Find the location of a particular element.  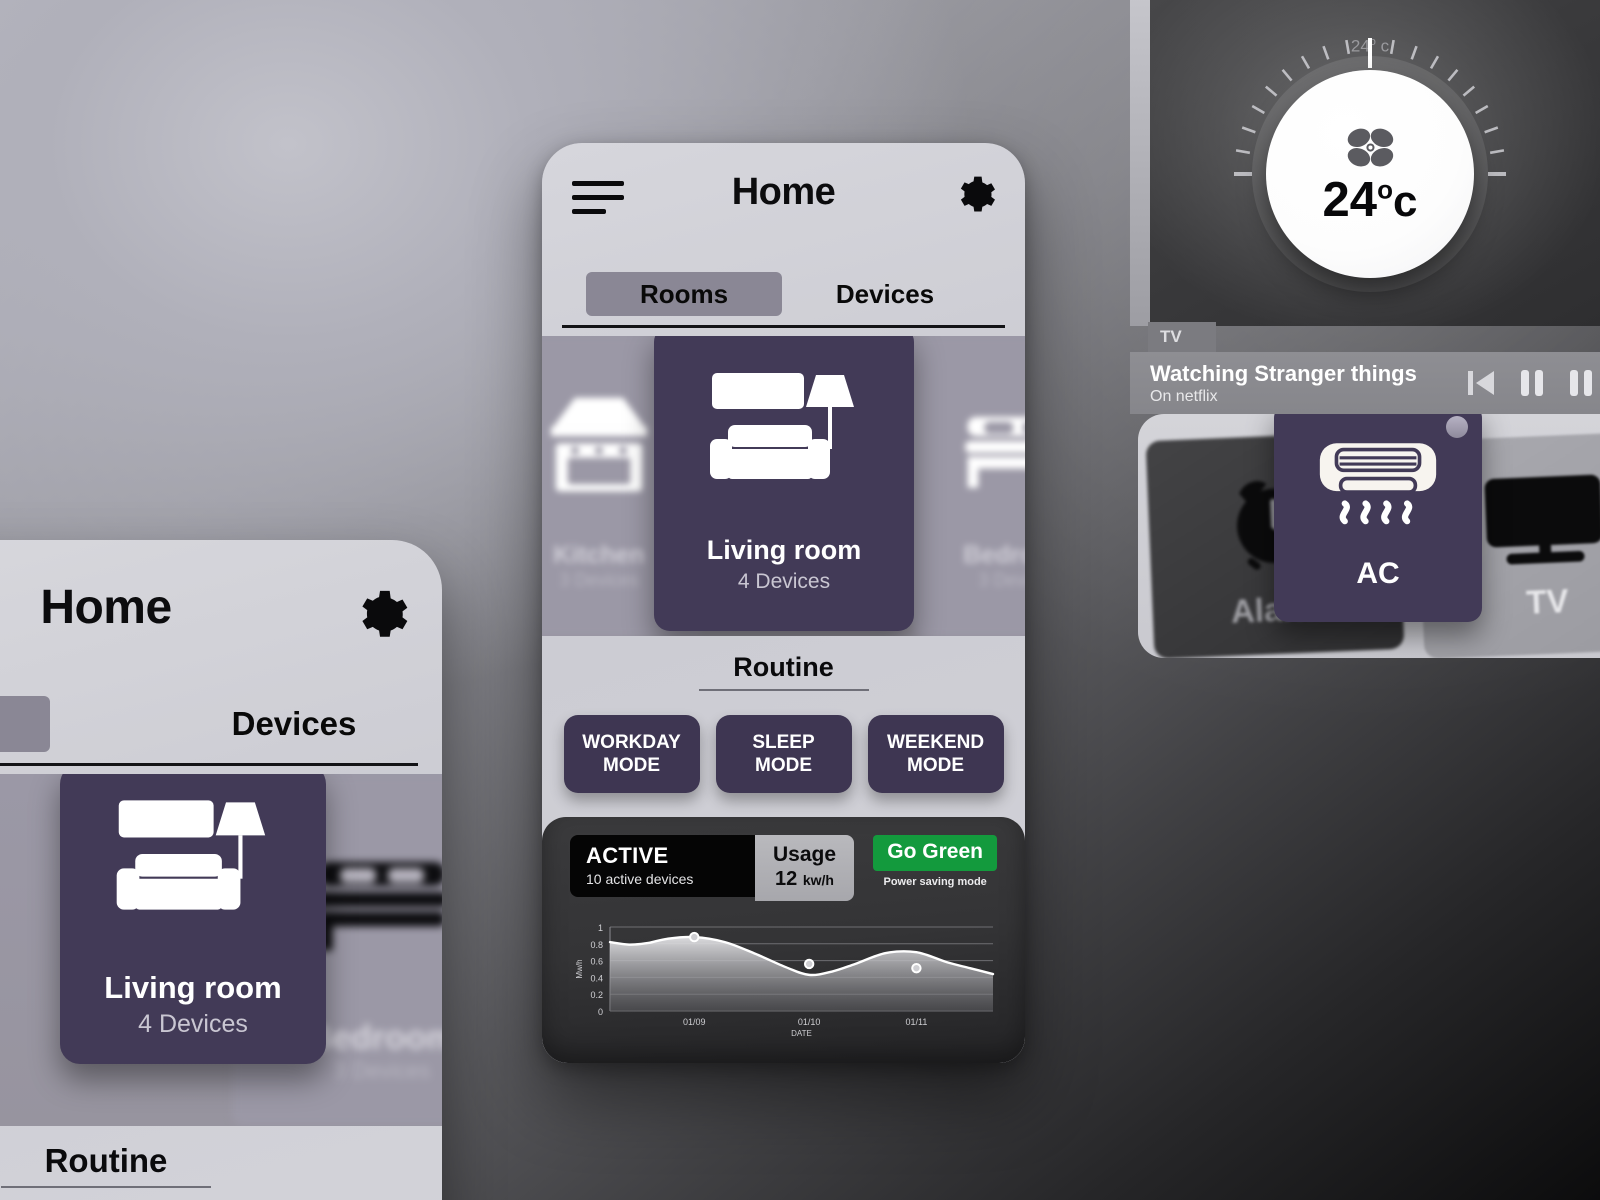

svg-text: Mw/h is located at coordinates (579, 968).